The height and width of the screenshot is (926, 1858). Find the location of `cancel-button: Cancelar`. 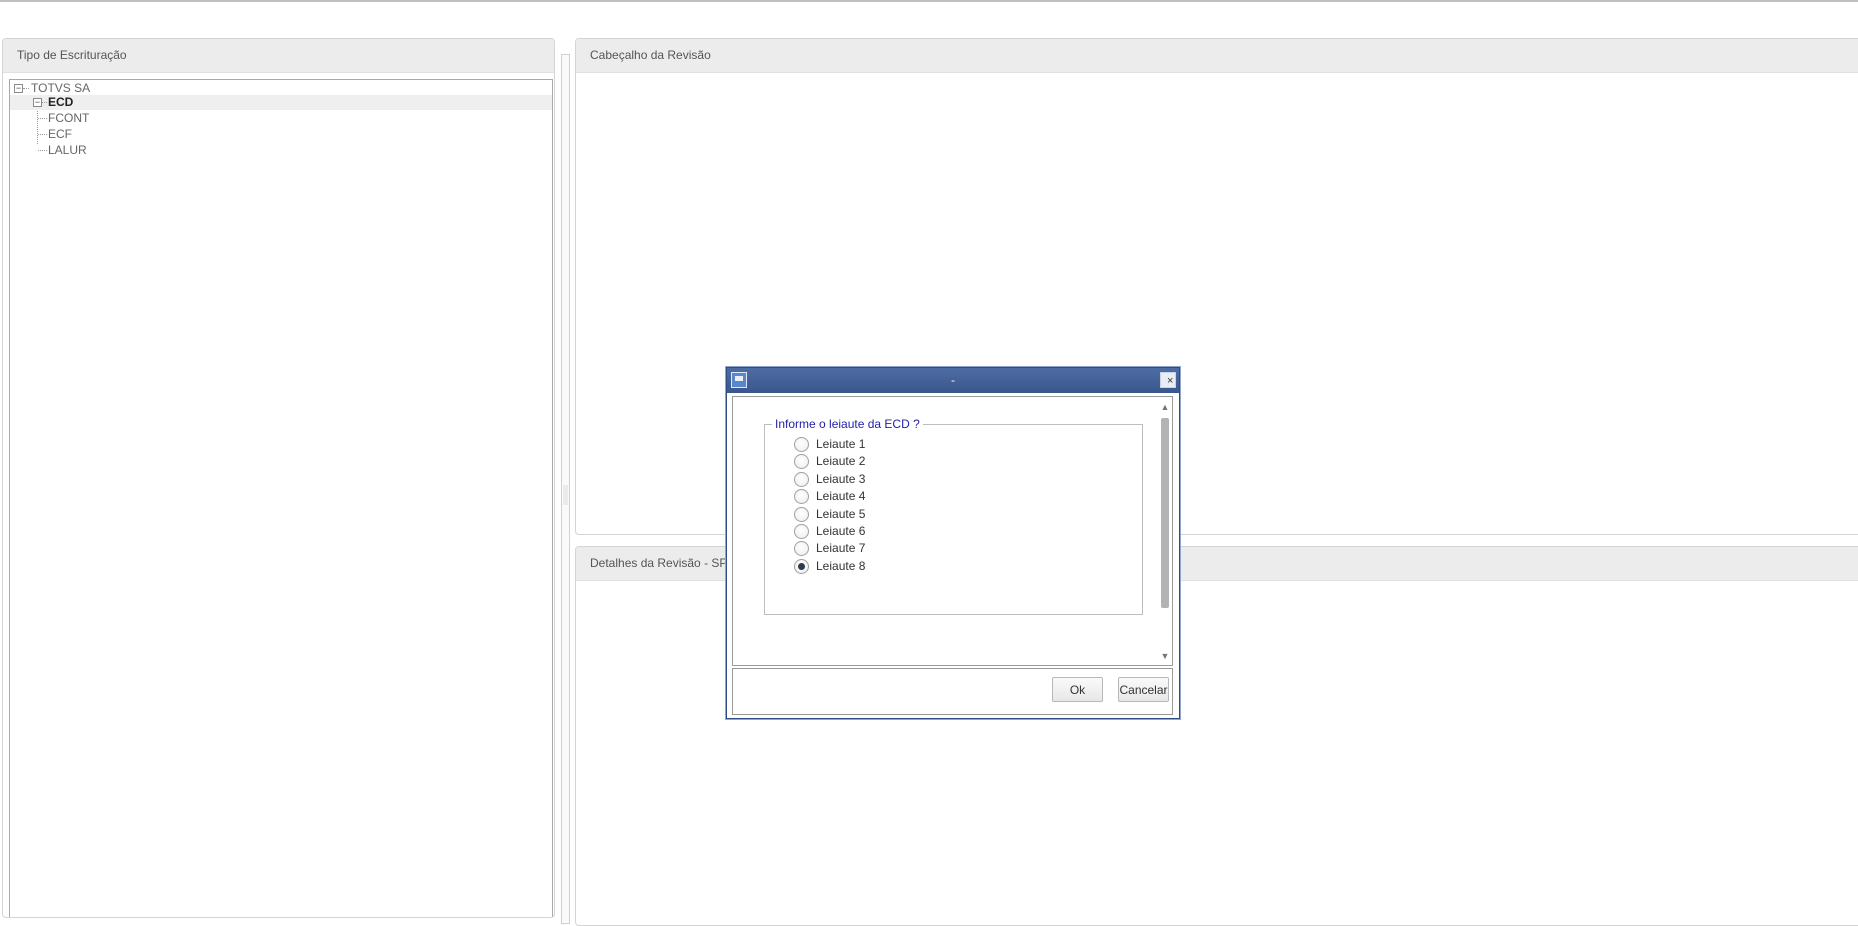

cancel-button: Cancelar is located at coordinates (1143, 689).